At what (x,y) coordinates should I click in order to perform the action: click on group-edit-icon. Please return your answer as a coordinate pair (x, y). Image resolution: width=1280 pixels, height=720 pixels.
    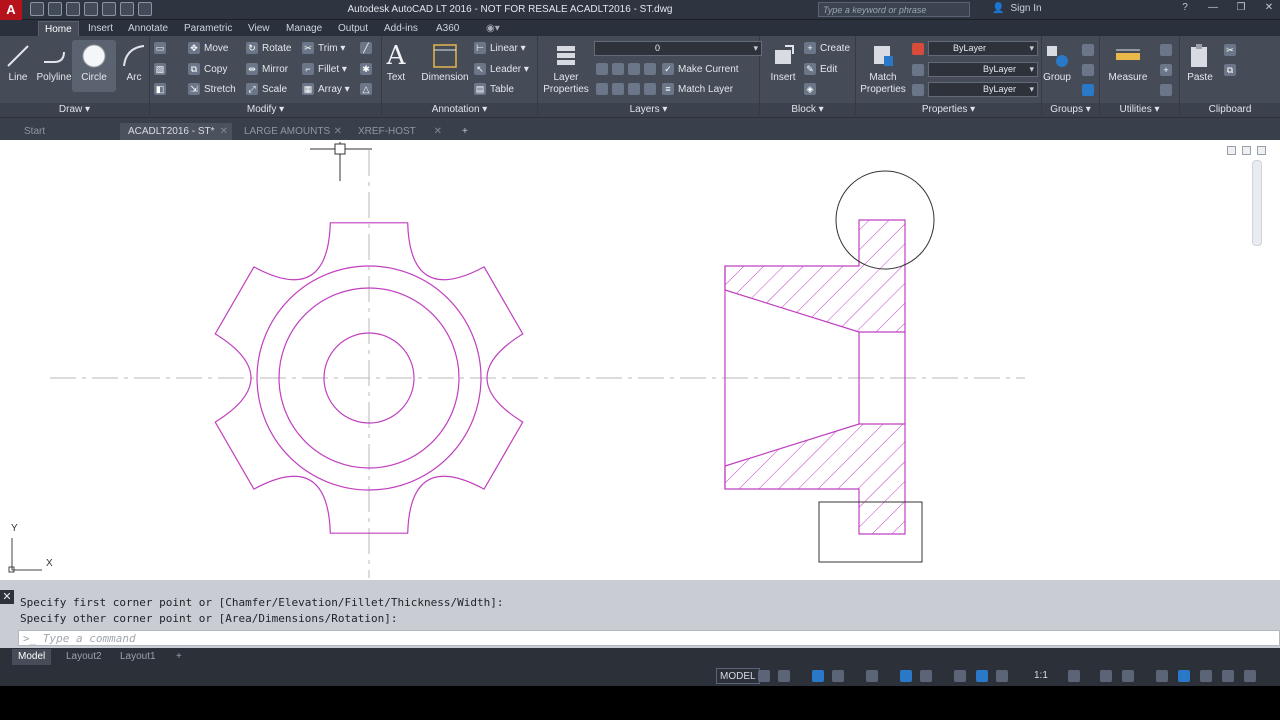
    Looking at the image, I should click on (1088, 70).